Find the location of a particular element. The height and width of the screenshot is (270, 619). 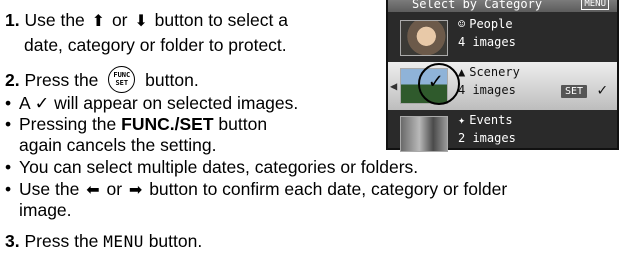

step-2-line: 2. Press the FUNC SET button. is located at coordinates (102, 80).